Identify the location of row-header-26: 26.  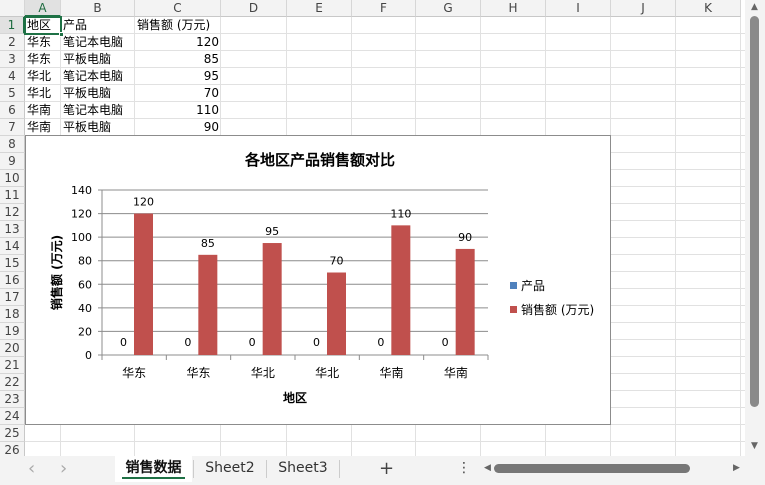
(12, 449).